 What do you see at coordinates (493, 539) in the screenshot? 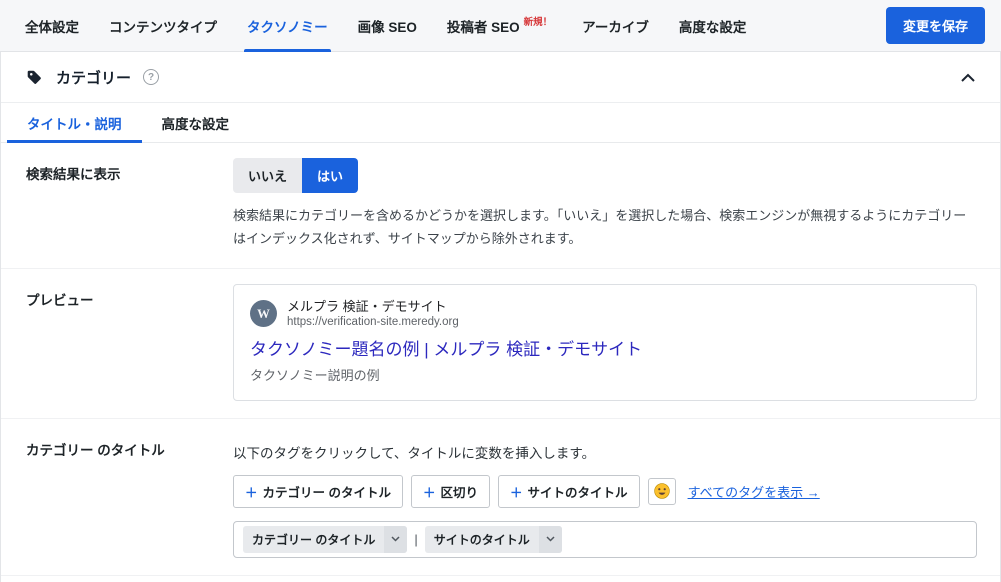
I see `variable-pill-site-title: サイトのタイトル` at bounding box center [493, 539].